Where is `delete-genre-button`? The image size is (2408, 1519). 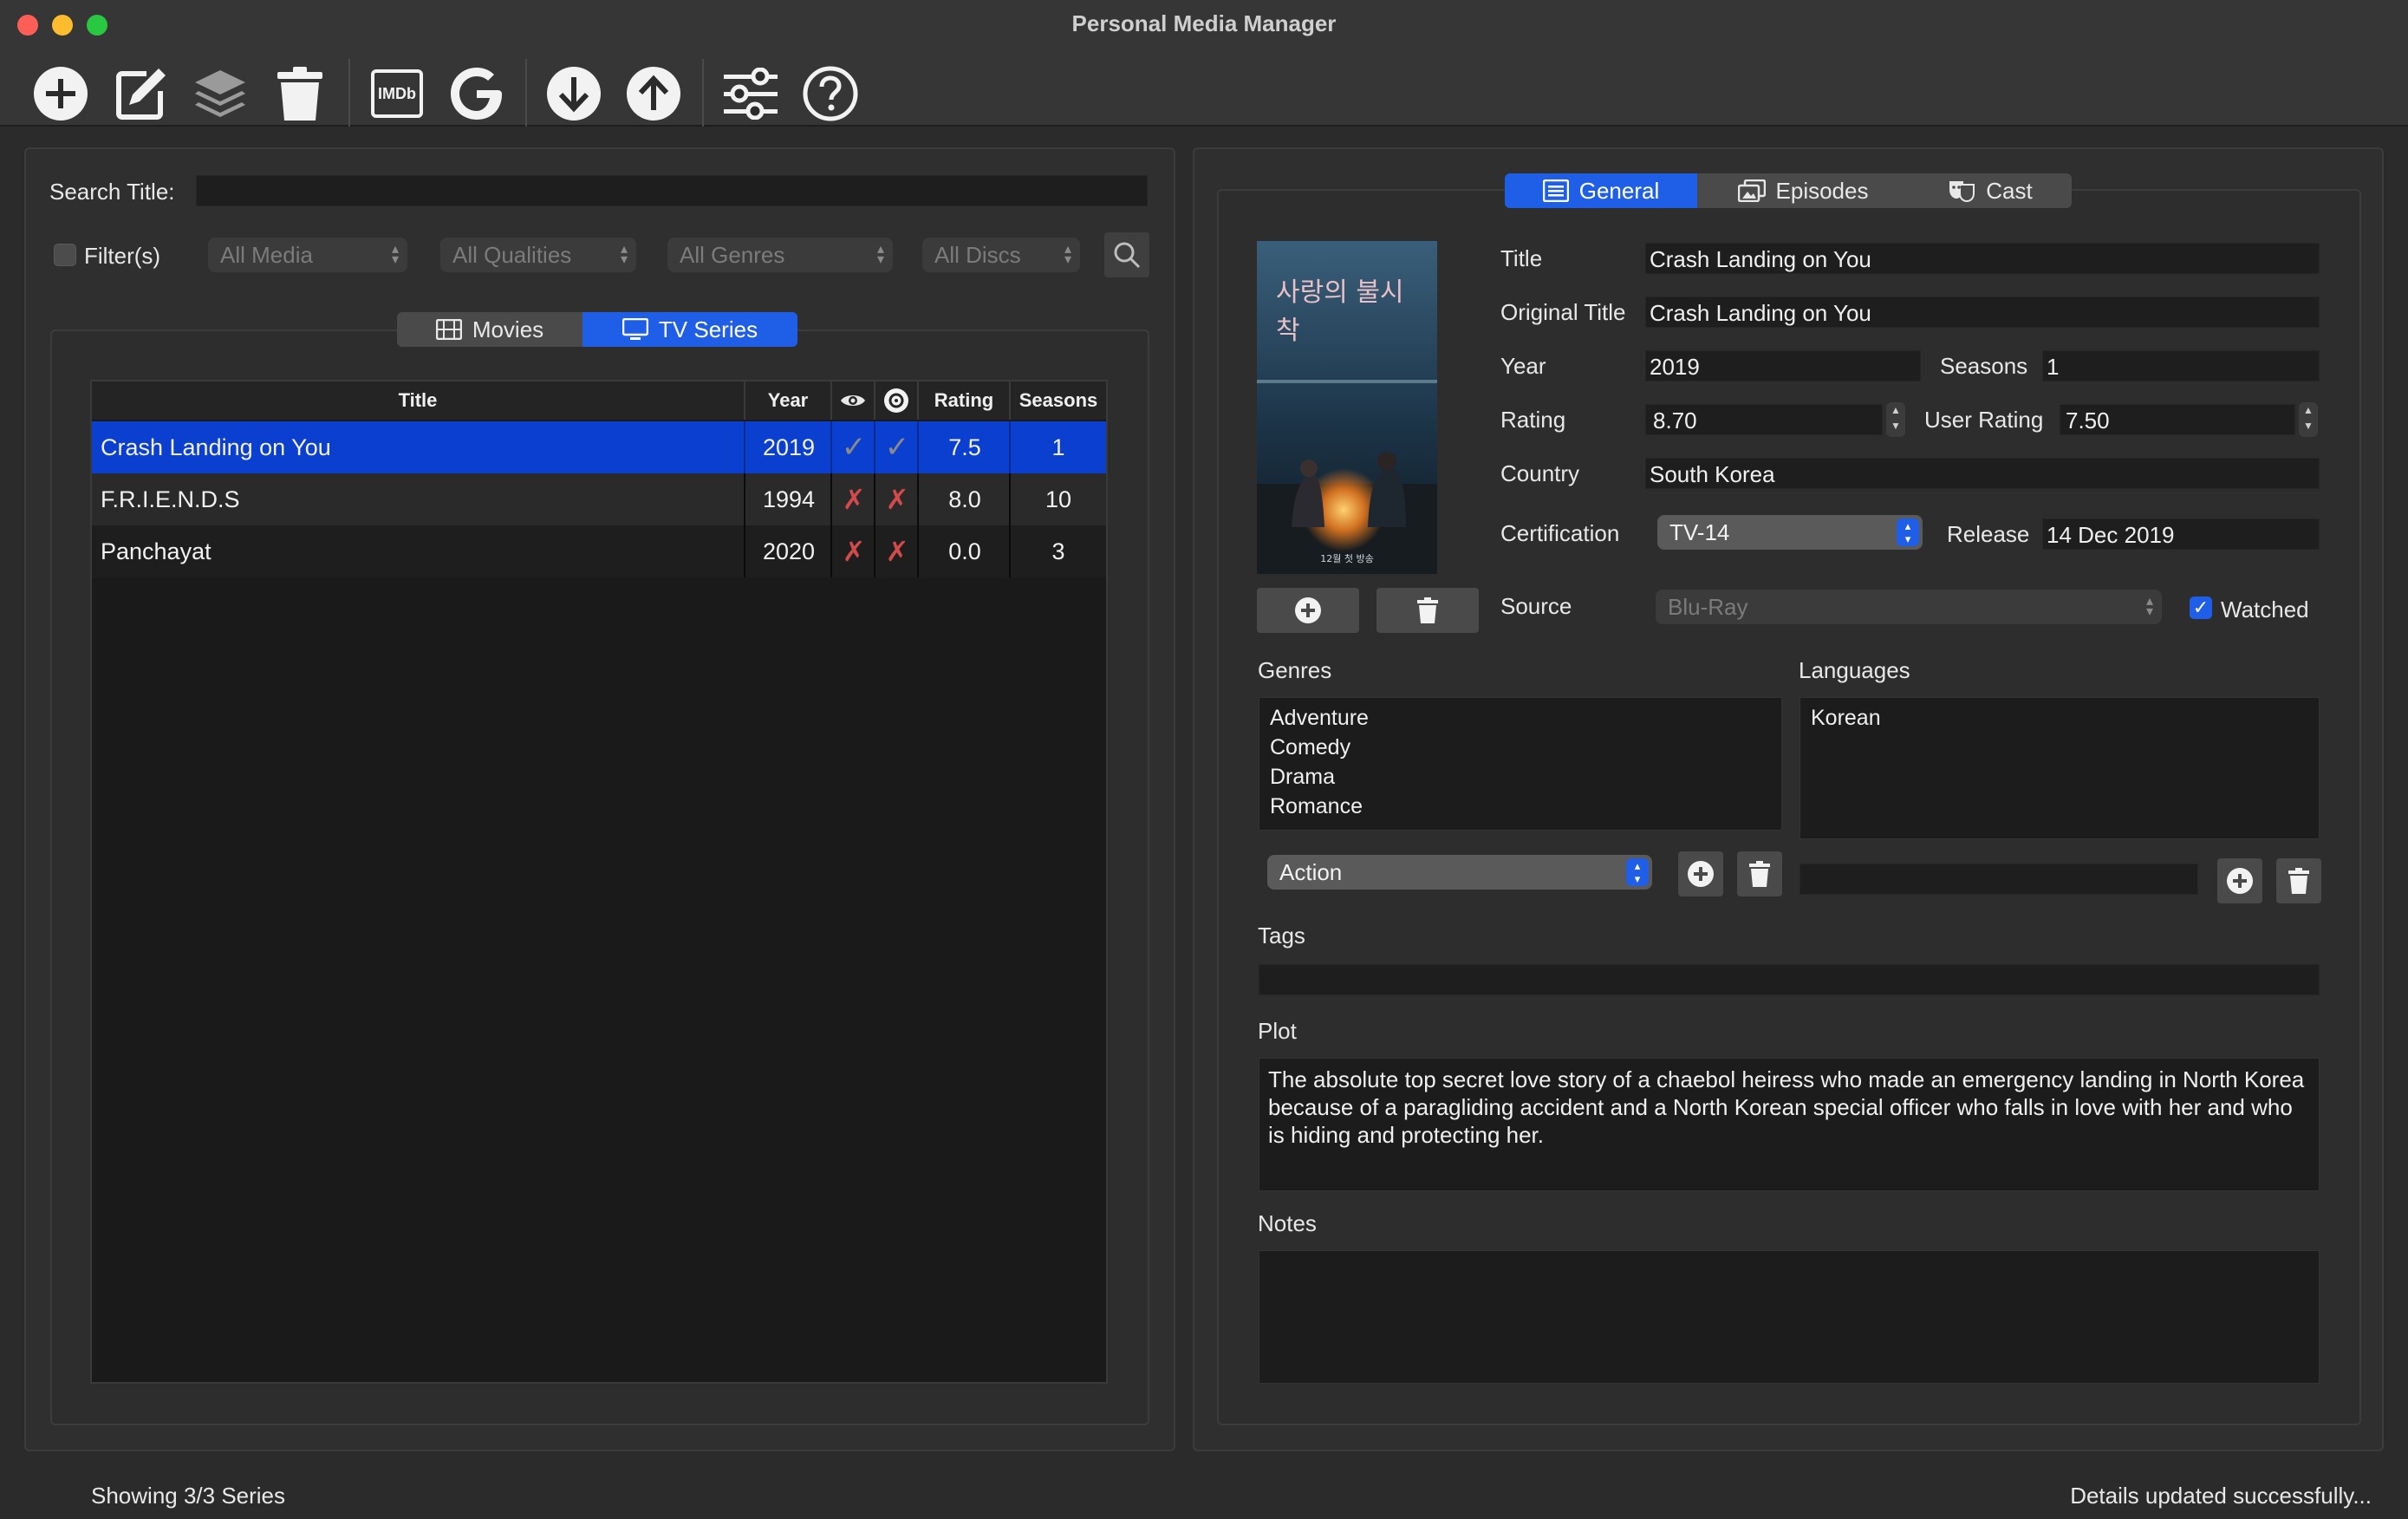 delete-genre-button is located at coordinates (1759, 873).